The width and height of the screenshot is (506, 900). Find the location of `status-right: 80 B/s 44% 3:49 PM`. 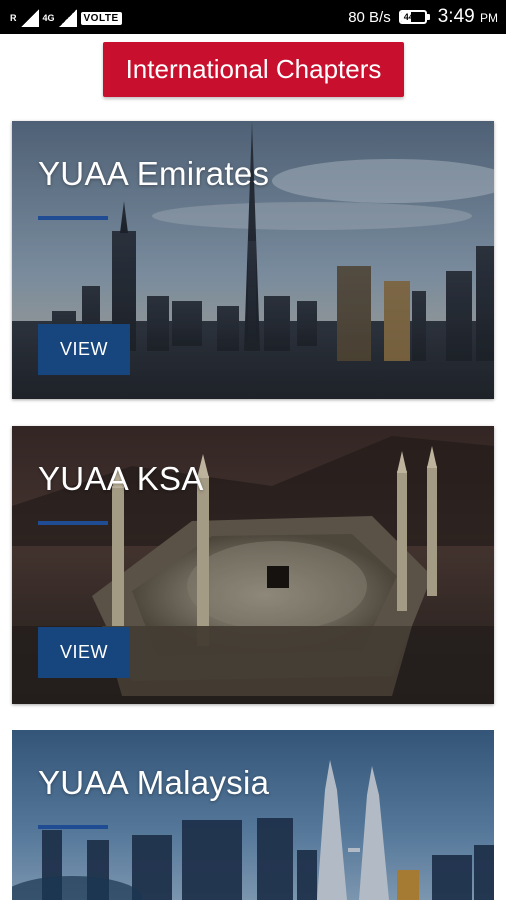

status-right: 80 B/s 44% 3:49 PM is located at coordinates (423, 17).